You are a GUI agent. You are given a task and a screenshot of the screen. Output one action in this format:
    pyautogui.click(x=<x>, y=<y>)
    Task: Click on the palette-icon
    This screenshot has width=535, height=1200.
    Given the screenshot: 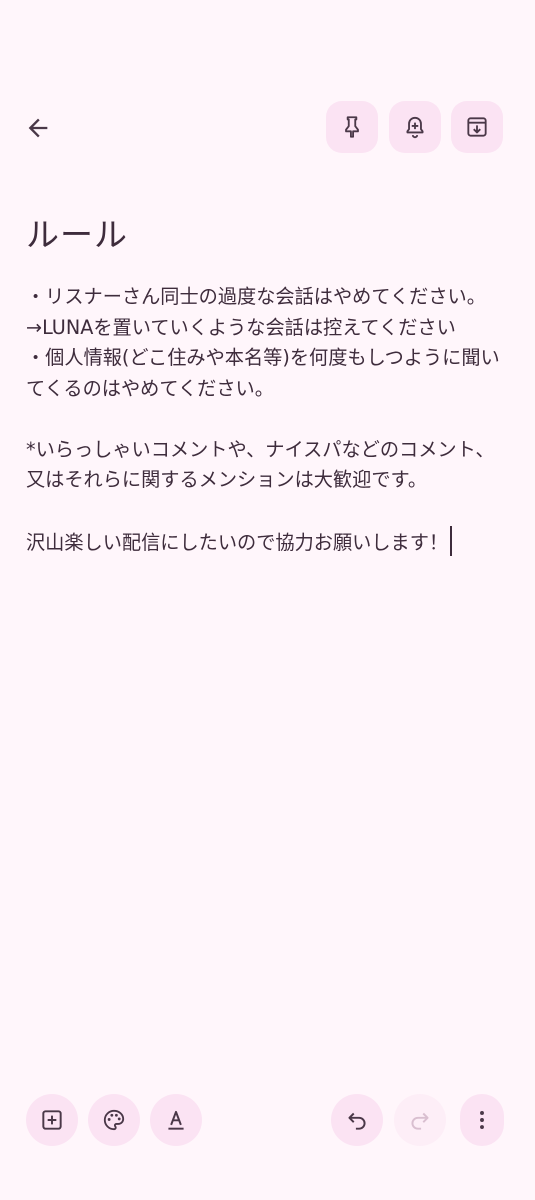 What is the action you would take?
    pyautogui.click(x=114, y=1120)
    